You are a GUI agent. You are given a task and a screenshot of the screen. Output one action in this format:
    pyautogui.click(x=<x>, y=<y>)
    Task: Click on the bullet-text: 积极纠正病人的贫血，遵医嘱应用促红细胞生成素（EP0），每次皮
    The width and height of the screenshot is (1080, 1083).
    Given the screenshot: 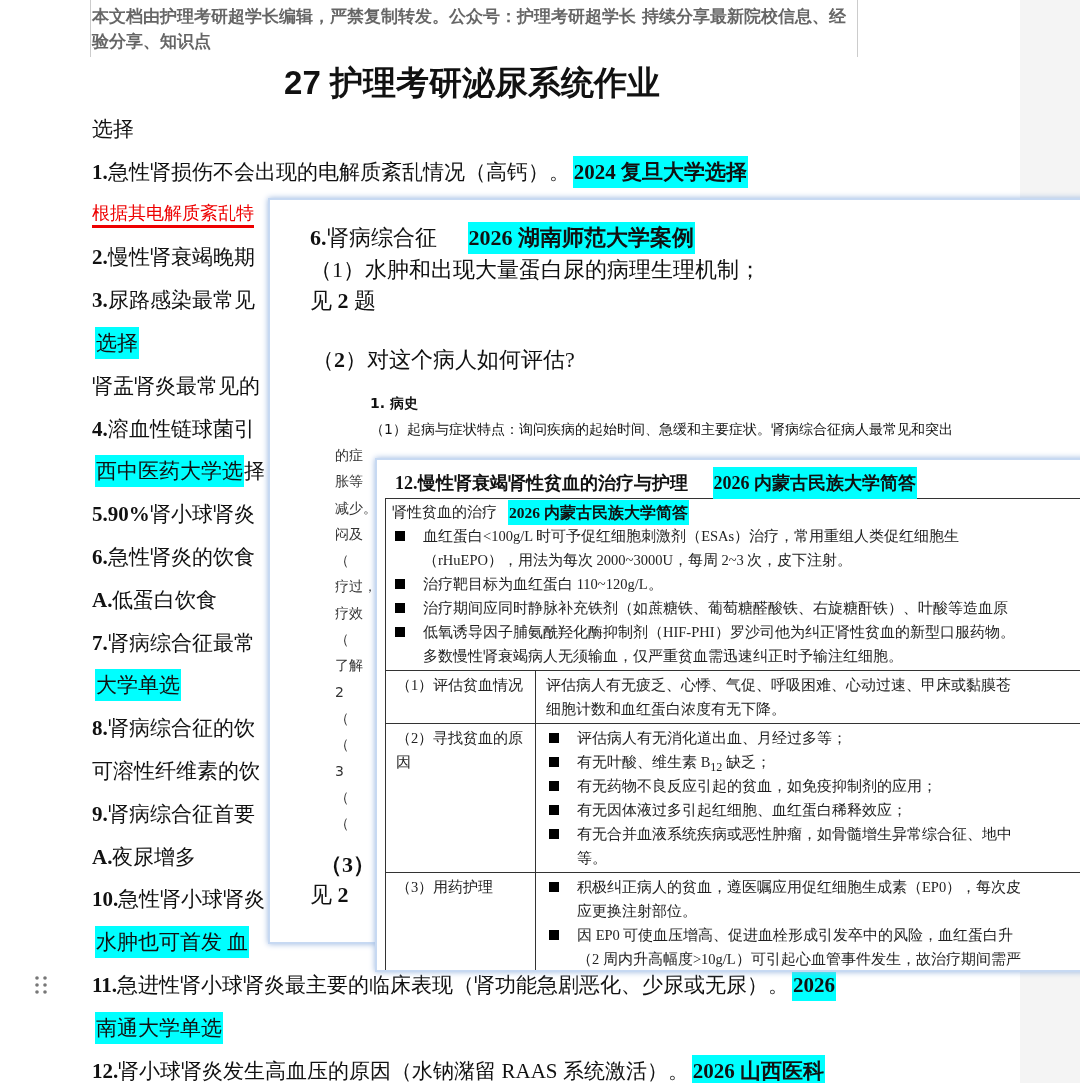 What is the action you would take?
    pyautogui.click(x=799, y=887)
    